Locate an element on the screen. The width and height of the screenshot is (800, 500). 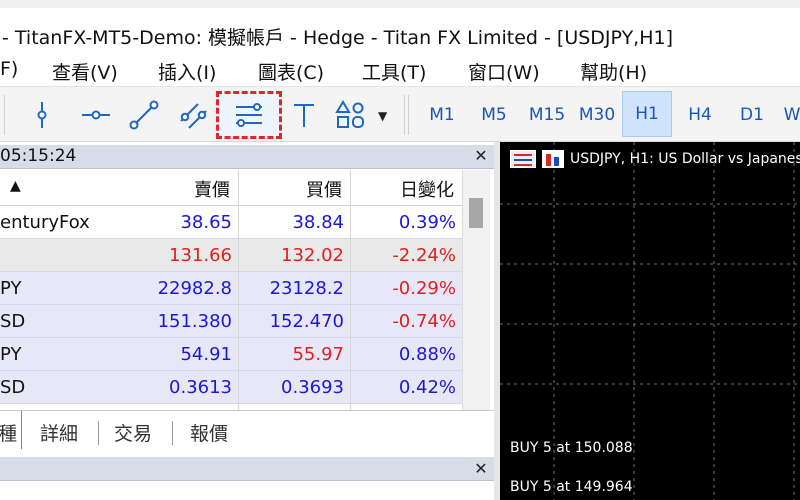
table-row: enturyFox 38.65 38.84 0.39% is located at coordinates (231, 222).